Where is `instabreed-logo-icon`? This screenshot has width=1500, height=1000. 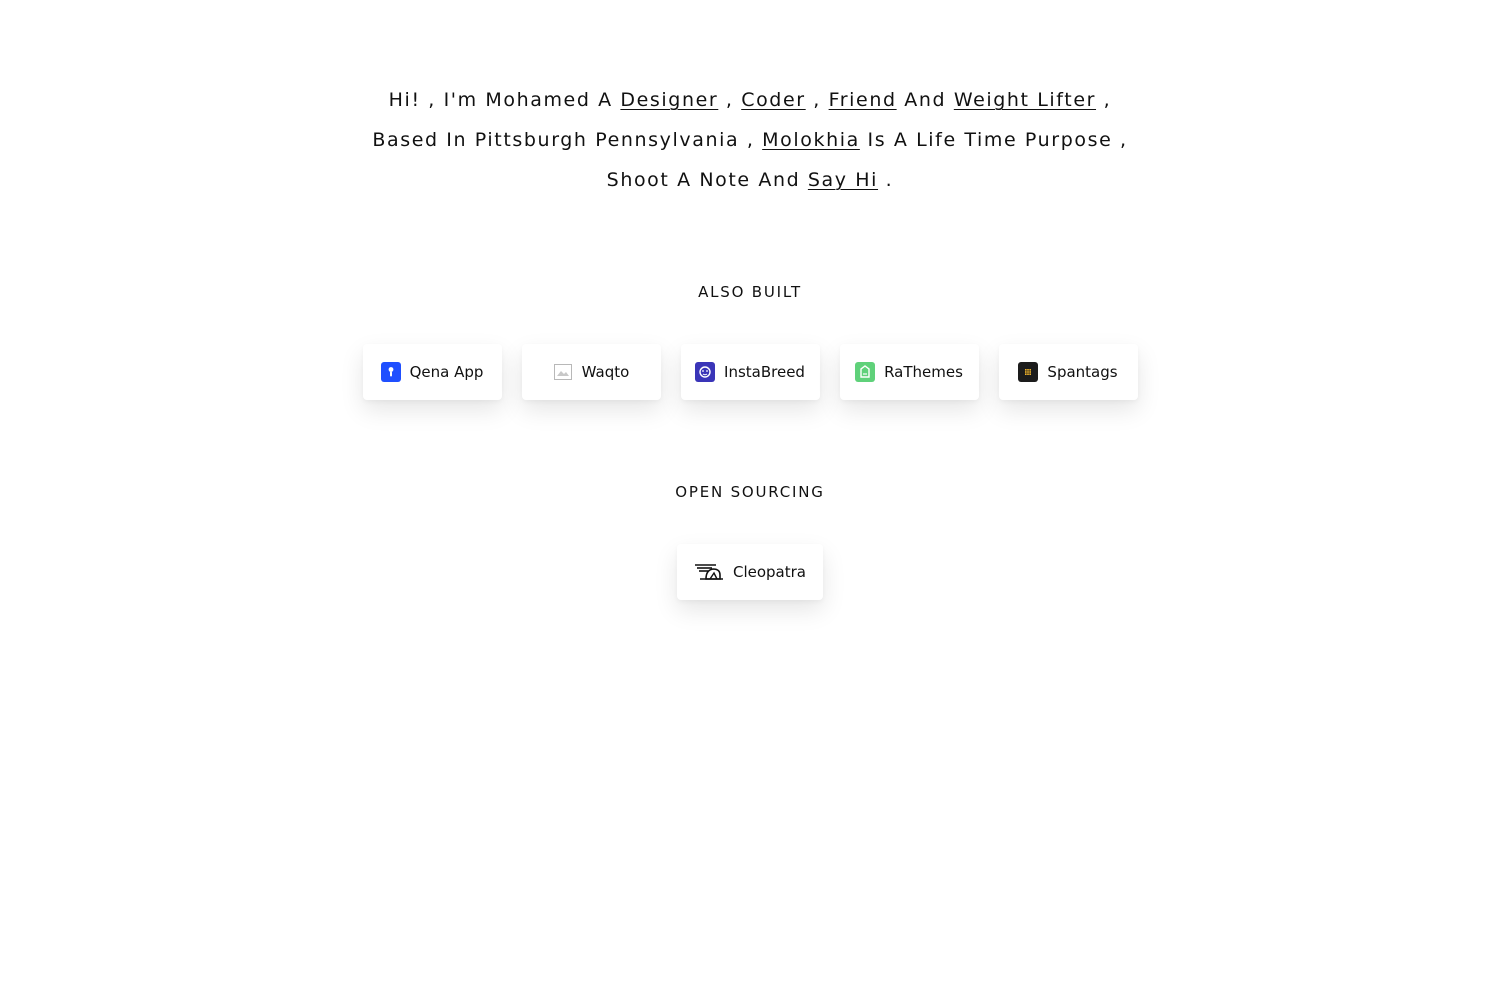 instabreed-logo-icon is located at coordinates (705, 372).